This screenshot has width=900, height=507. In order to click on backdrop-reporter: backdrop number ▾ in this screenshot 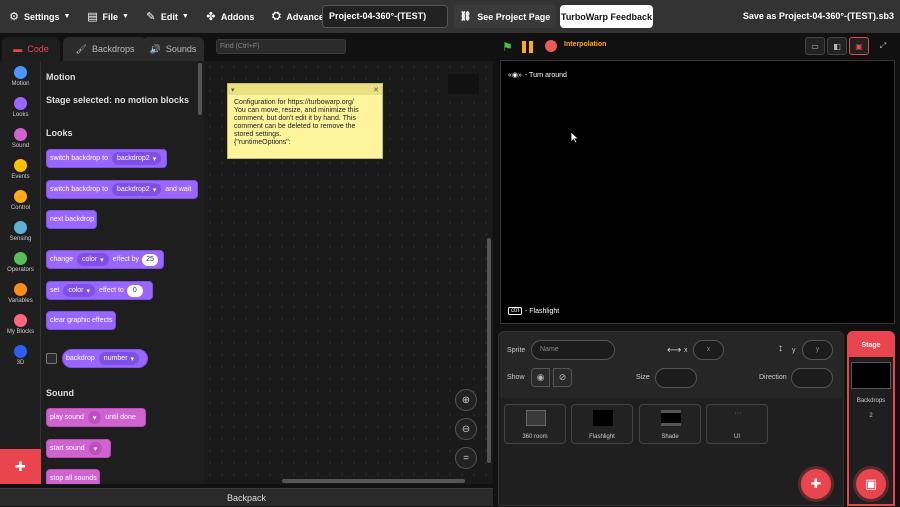, I will do `click(105, 358)`.